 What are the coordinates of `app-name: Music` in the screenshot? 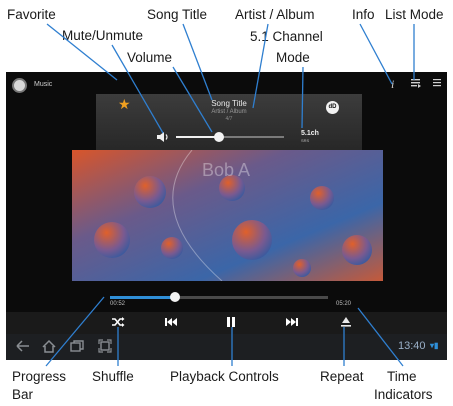 It's located at (43, 84).